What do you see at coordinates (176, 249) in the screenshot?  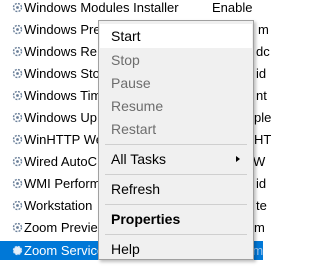 I see `menu-item-help: Help` at bounding box center [176, 249].